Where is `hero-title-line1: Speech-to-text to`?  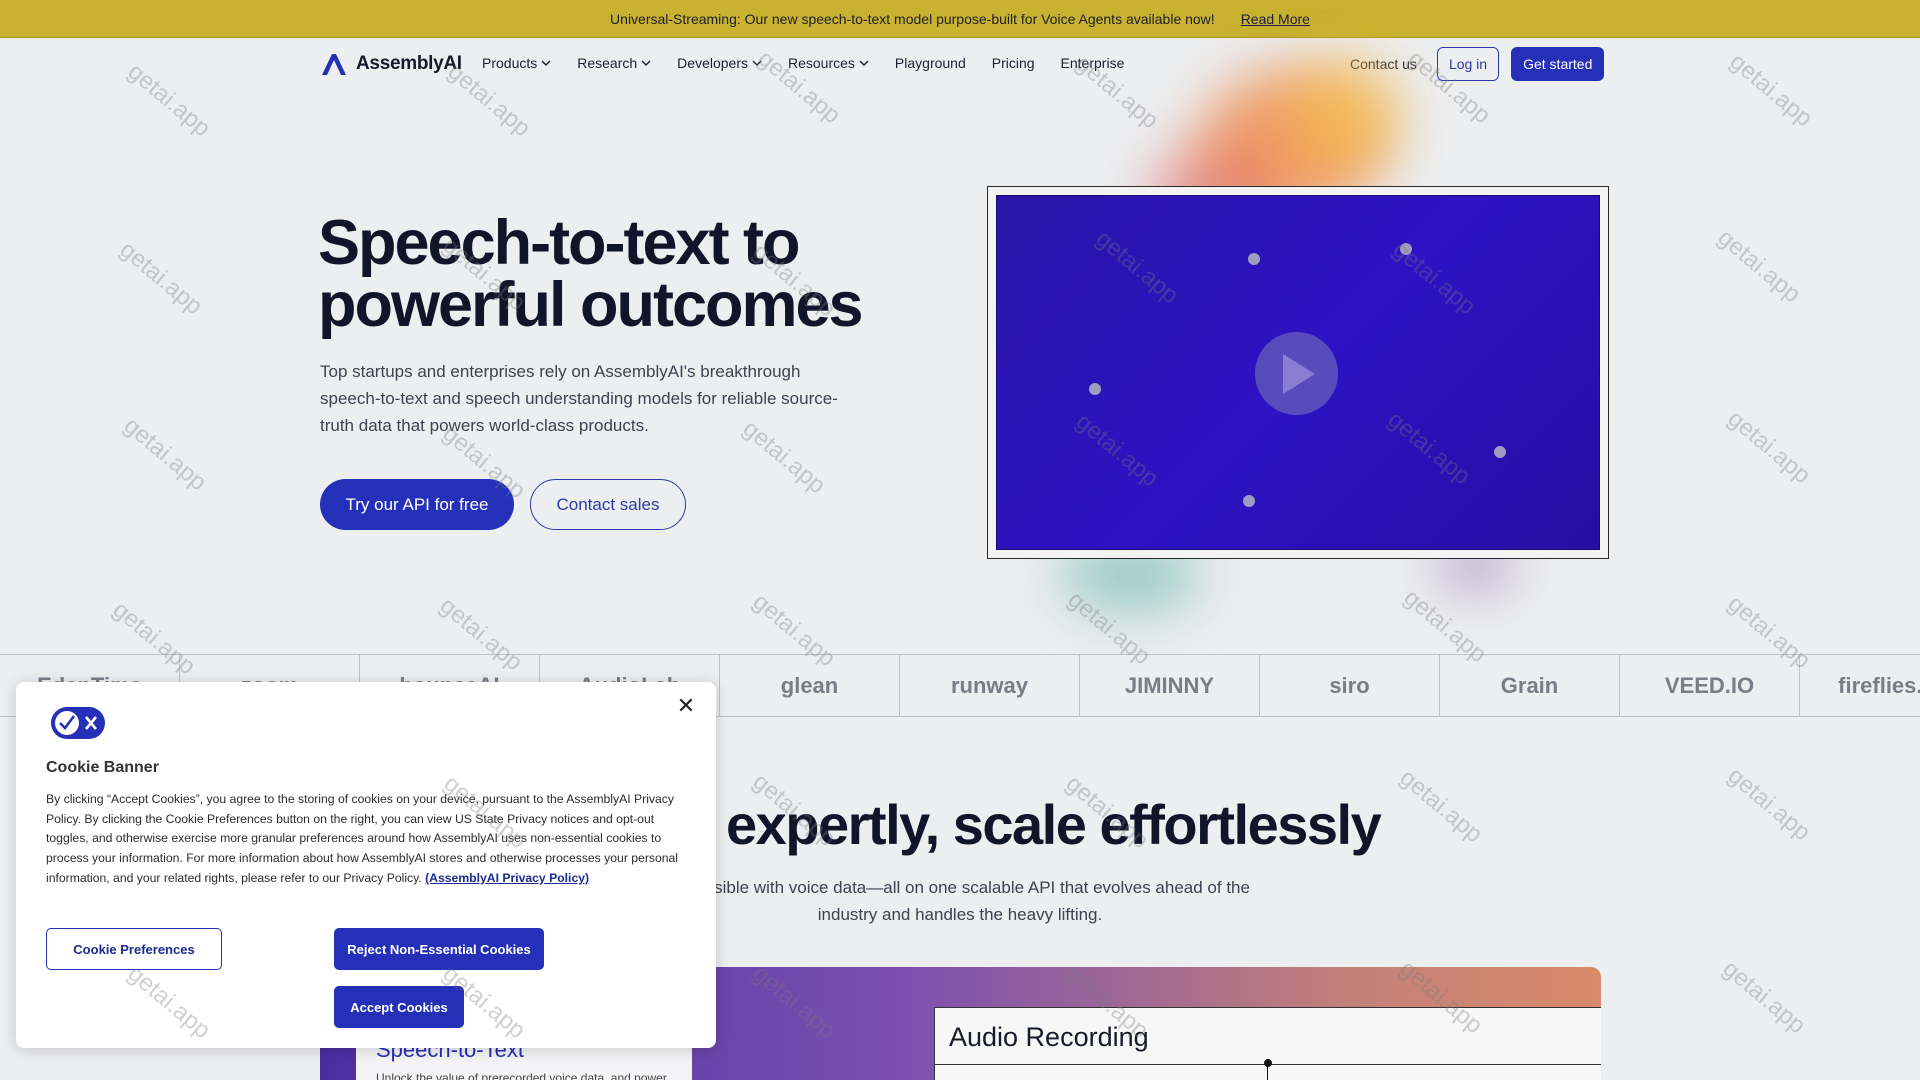 hero-title-line1: Speech-to-text to is located at coordinates (559, 243).